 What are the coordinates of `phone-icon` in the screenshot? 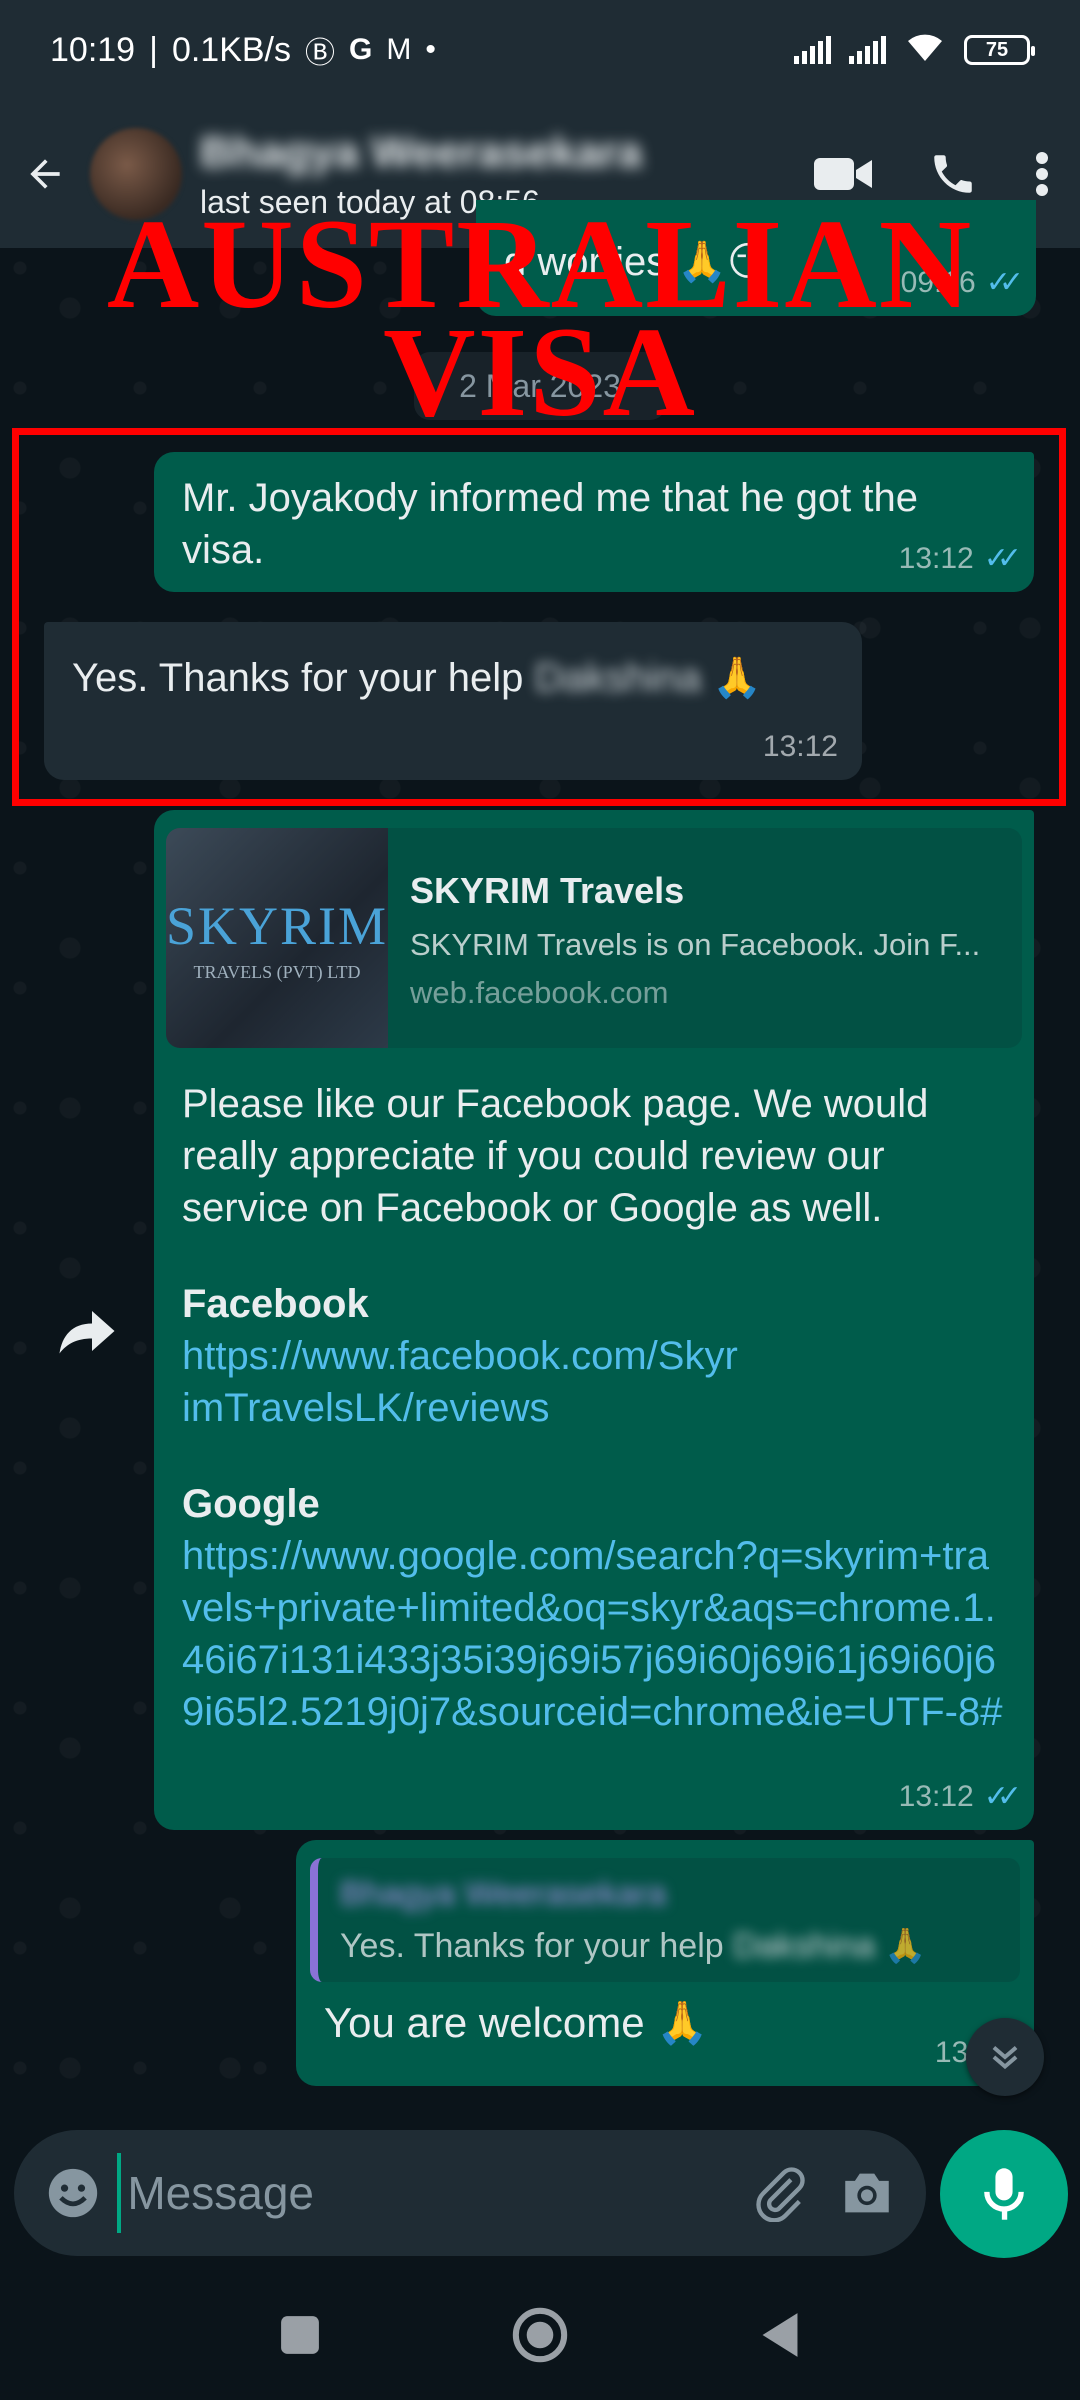 It's located at (953, 174).